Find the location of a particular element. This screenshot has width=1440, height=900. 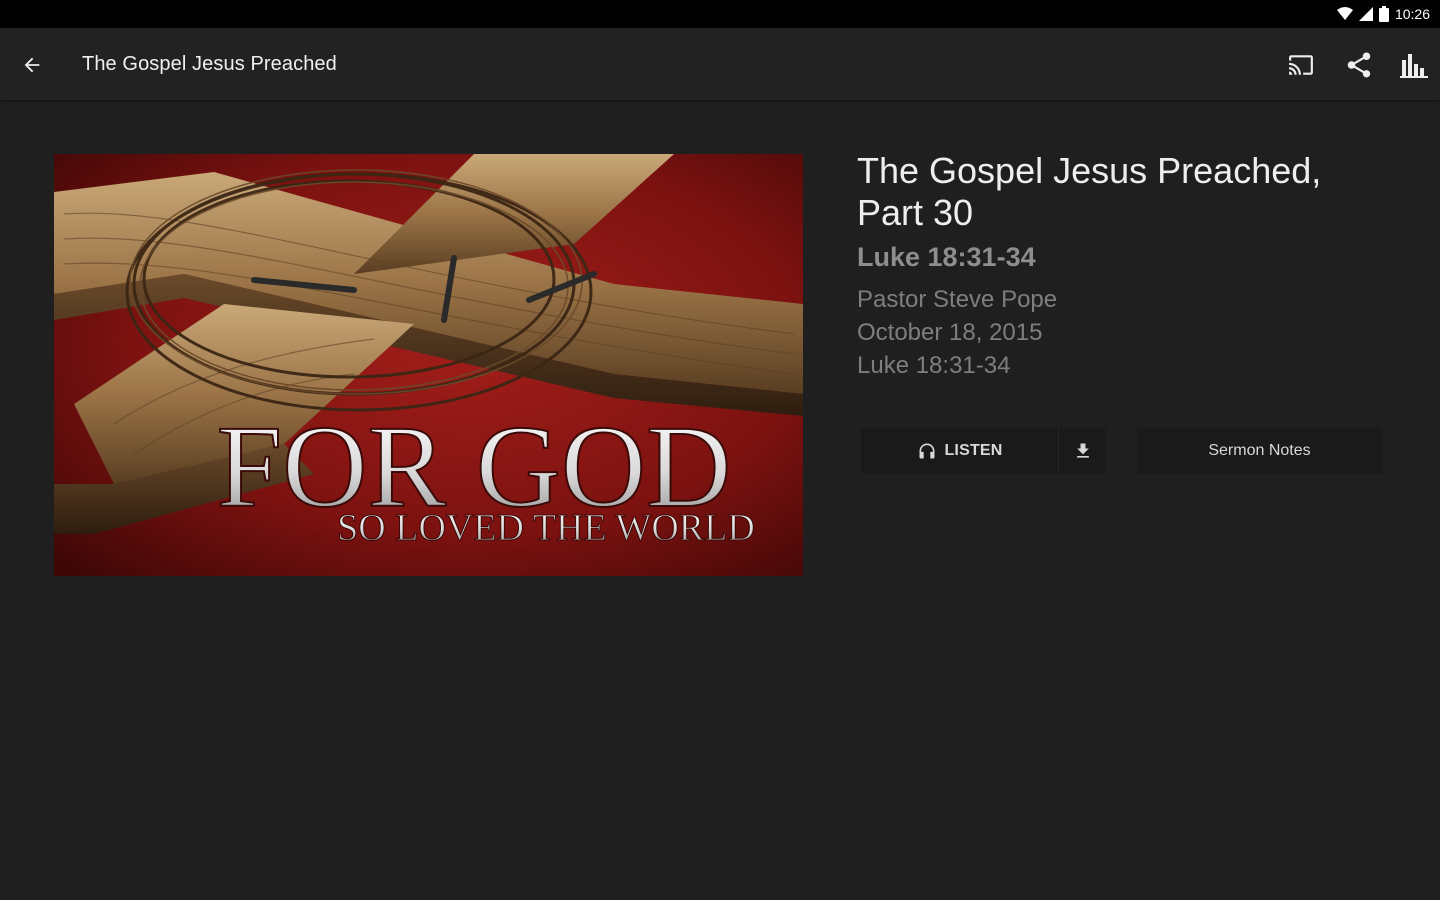

listen-label: LISTEN is located at coordinates (973, 450).